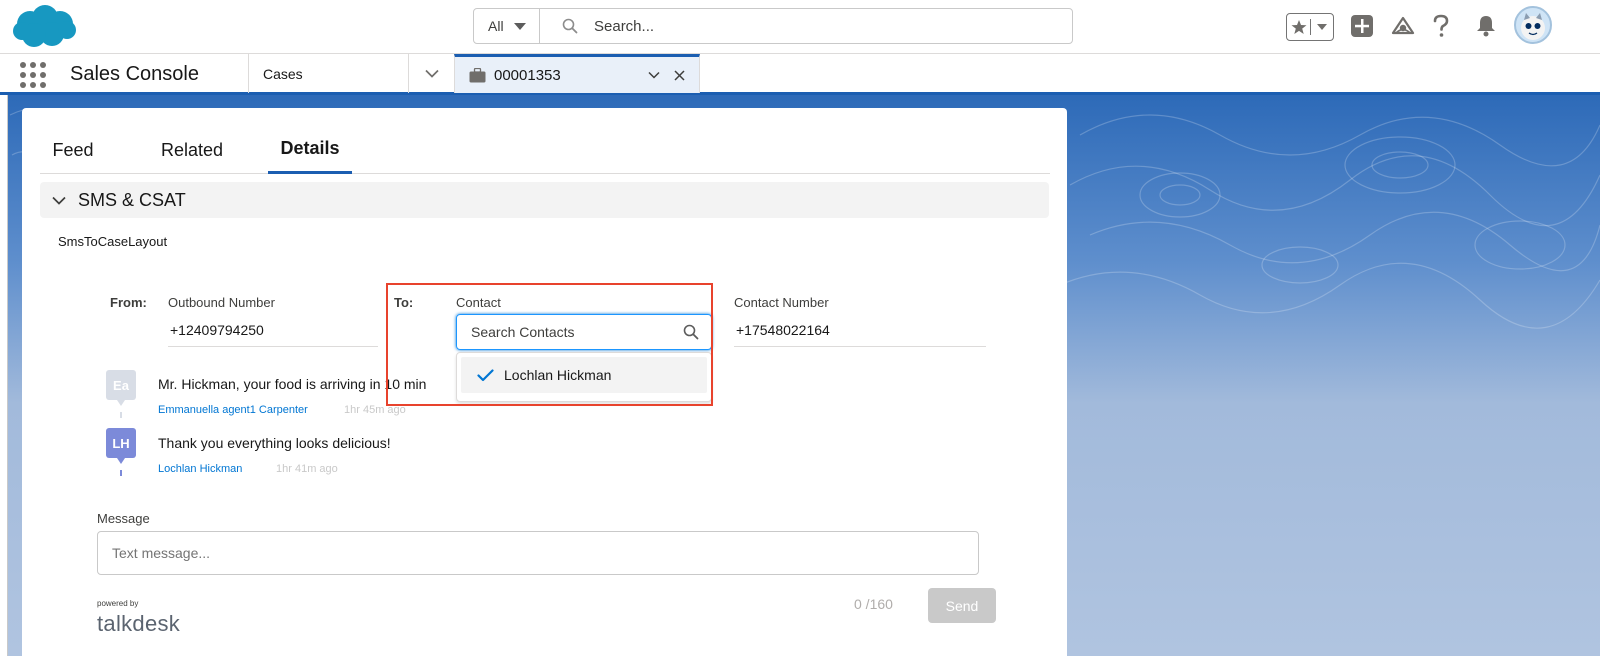 This screenshot has width=1600, height=656. I want to click on check-icon, so click(485, 374).